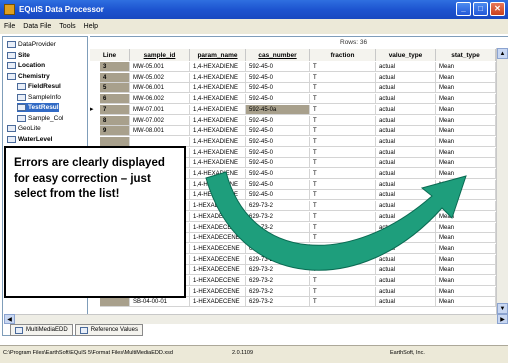  I want to click on tab-reference-values: Reference Values, so click(108, 330).